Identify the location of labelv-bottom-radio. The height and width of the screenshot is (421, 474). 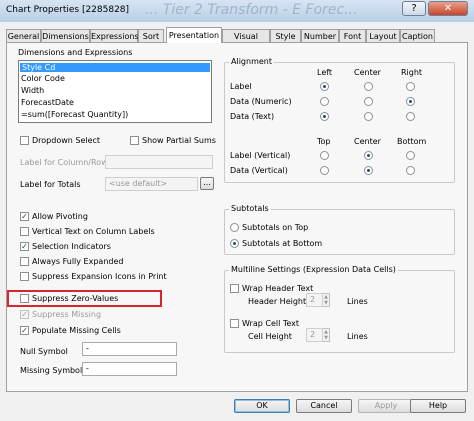
(410, 155).